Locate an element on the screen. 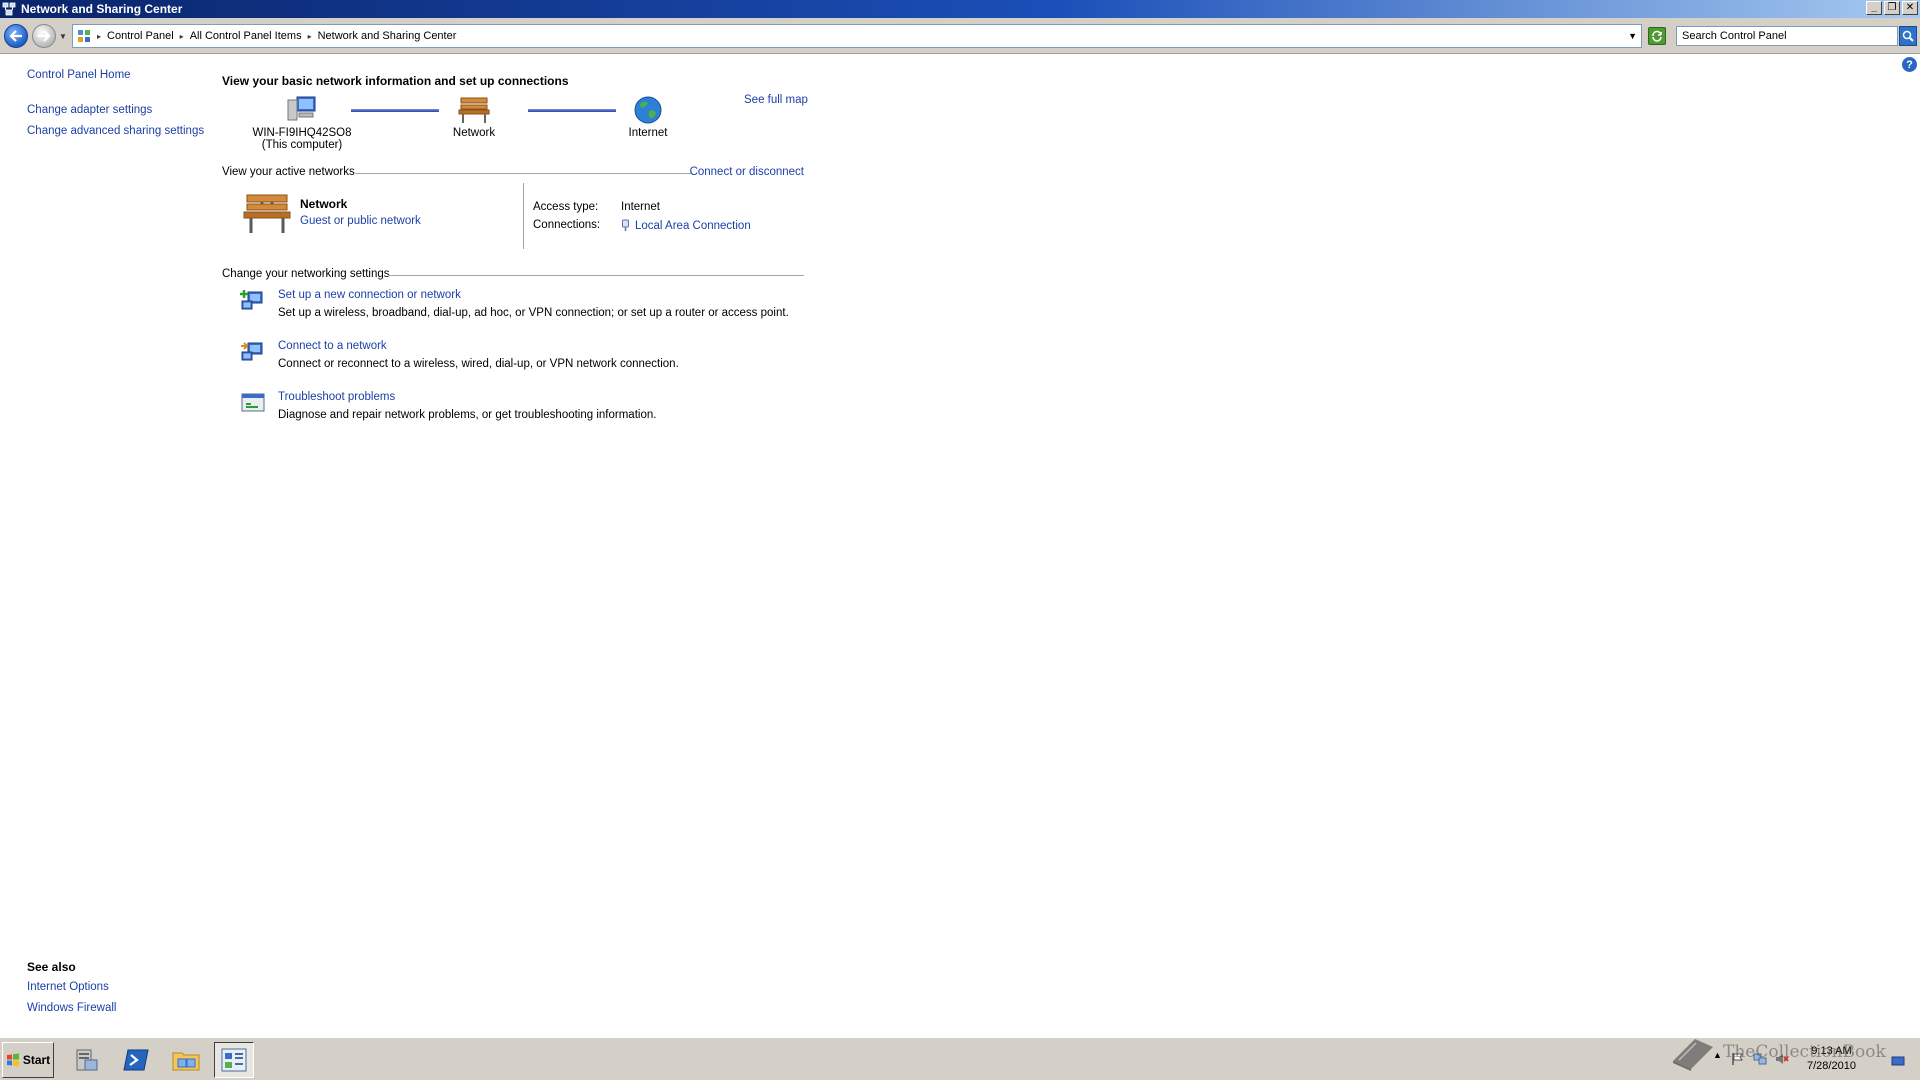 The height and width of the screenshot is (1080, 1920). access-type-label: Access type: is located at coordinates (566, 207).